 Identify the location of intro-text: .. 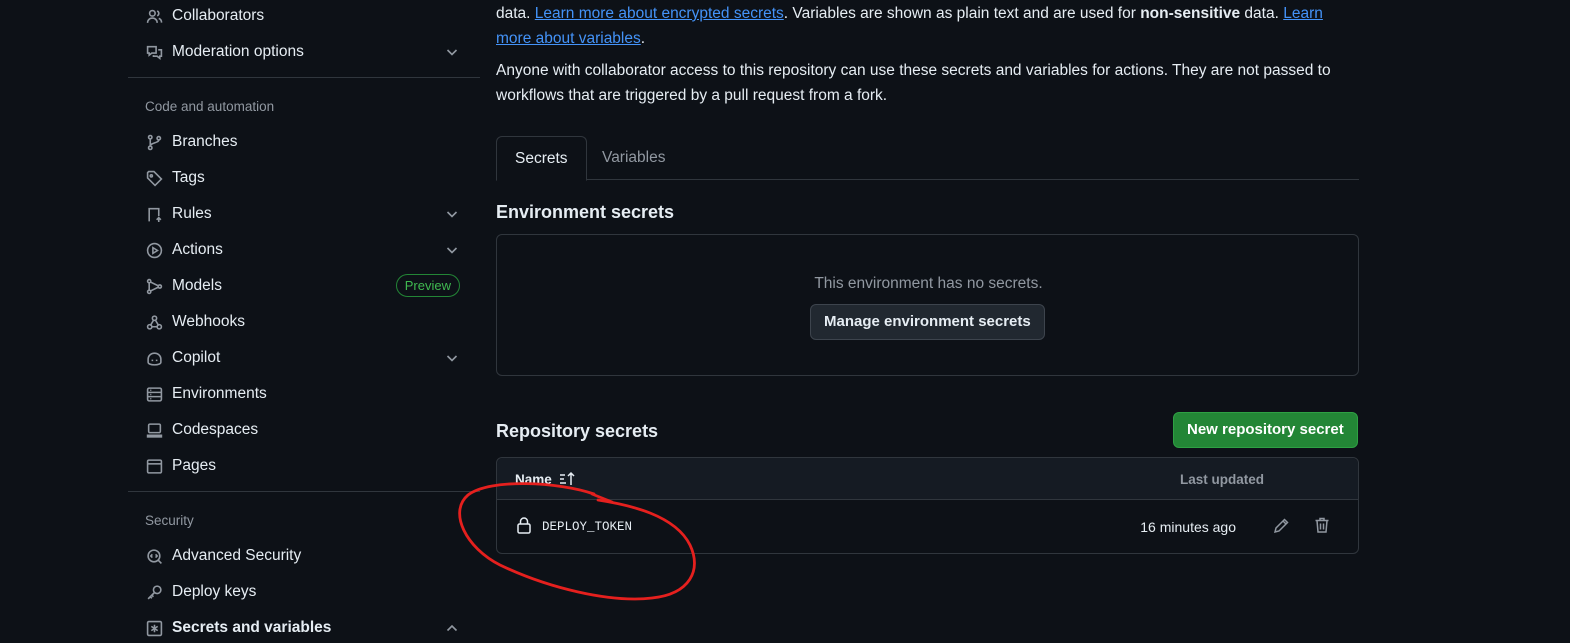
(643, 38).